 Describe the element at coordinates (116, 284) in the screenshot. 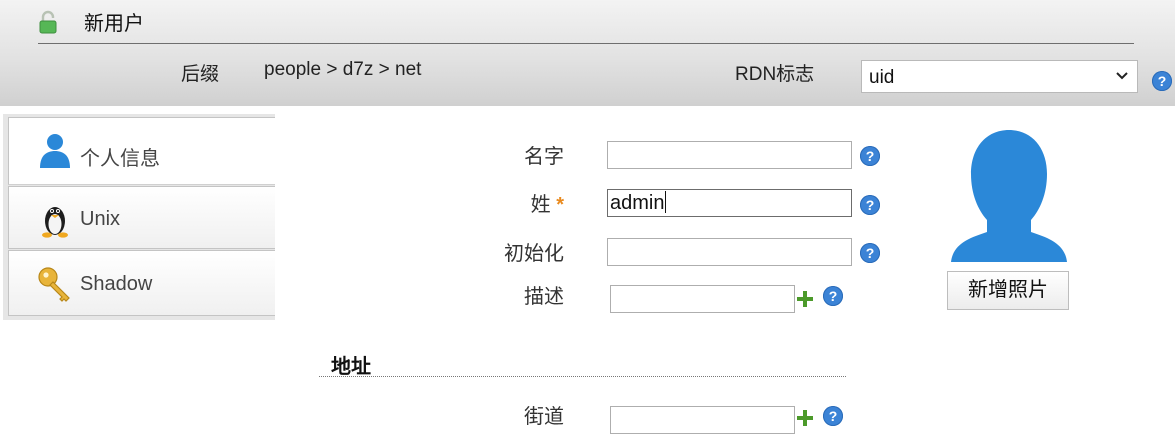

I see `tab-label: Shadow` at that location.